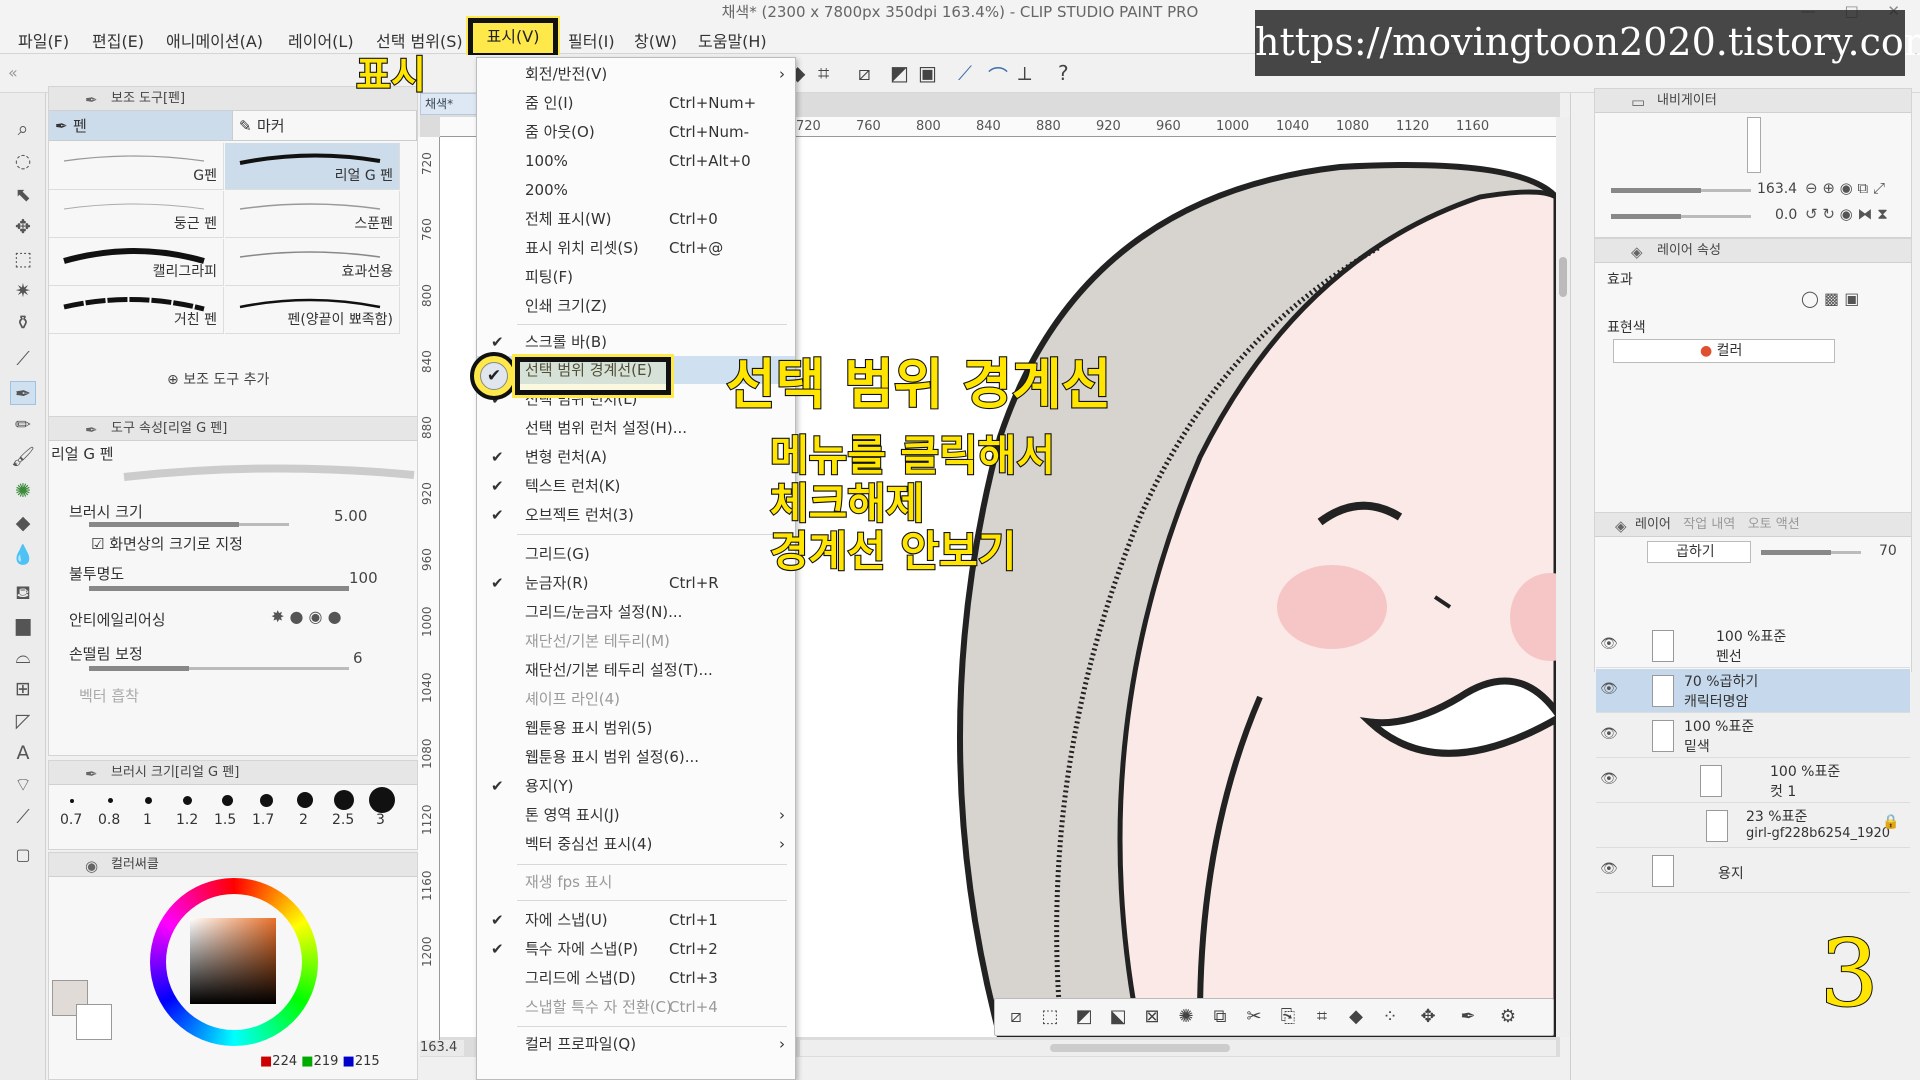  What do you see at coordinates (1811, 552) in the screenshot?
I see `layer-opacity-slider` at bounding box center [1811, 552].